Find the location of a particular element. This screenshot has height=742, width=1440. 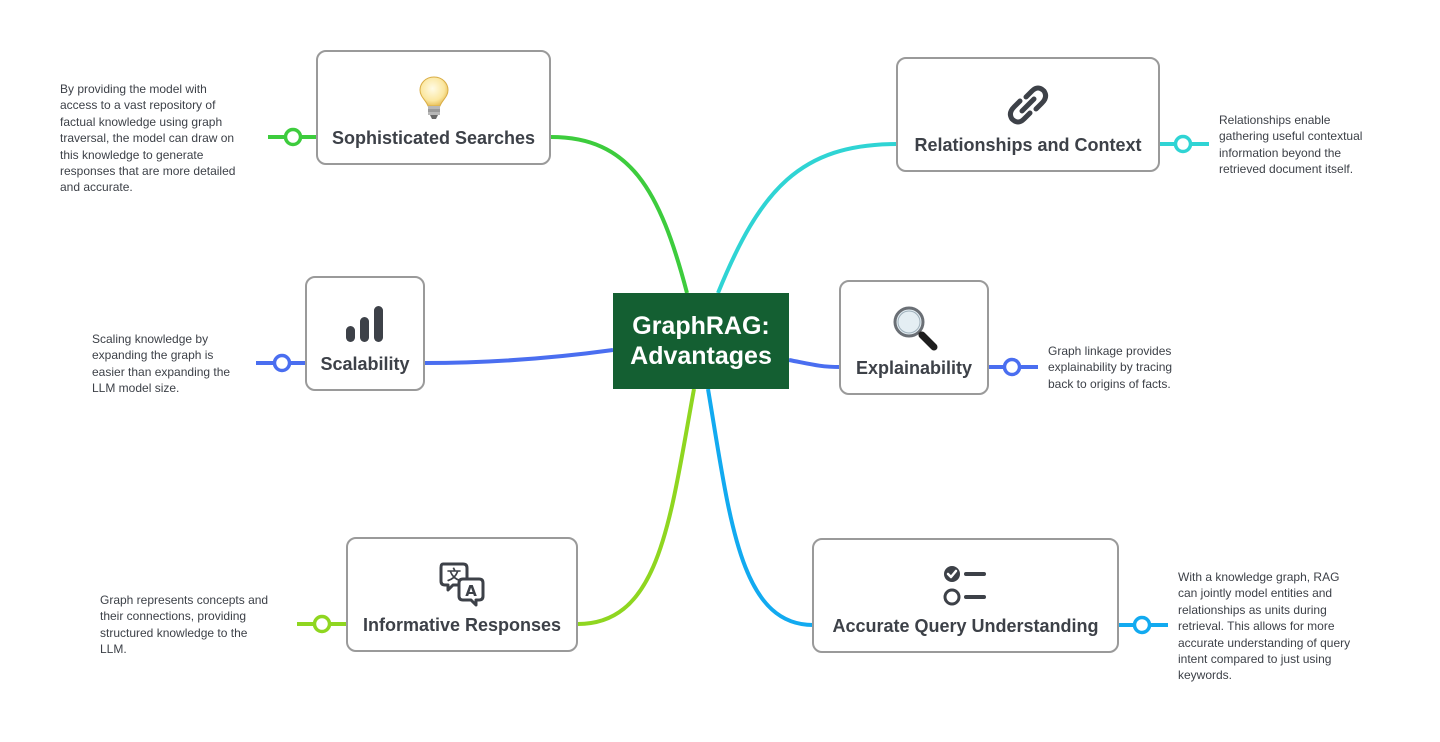

note-line: information beyond the is located at coordinates (1280, 152).